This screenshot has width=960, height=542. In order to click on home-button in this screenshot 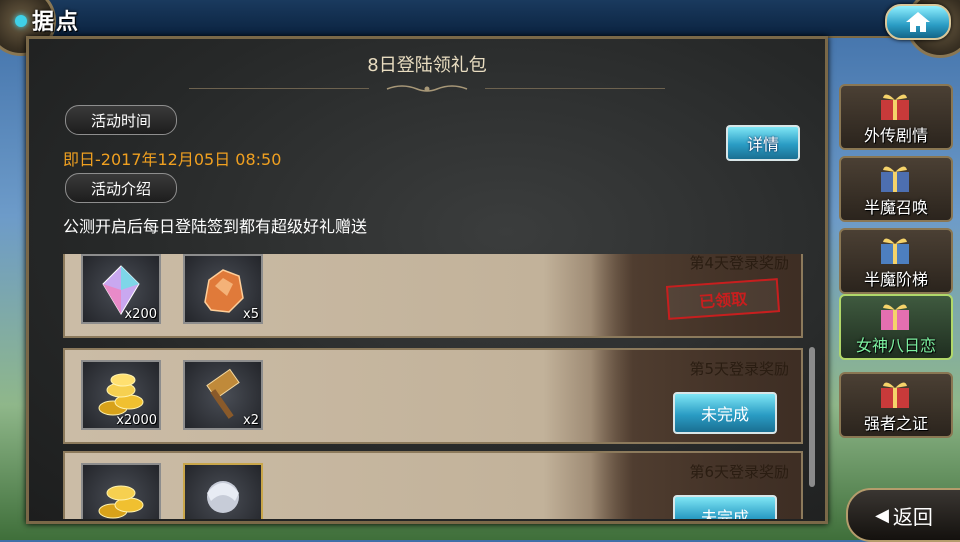, I will do `click(918, 22)`.